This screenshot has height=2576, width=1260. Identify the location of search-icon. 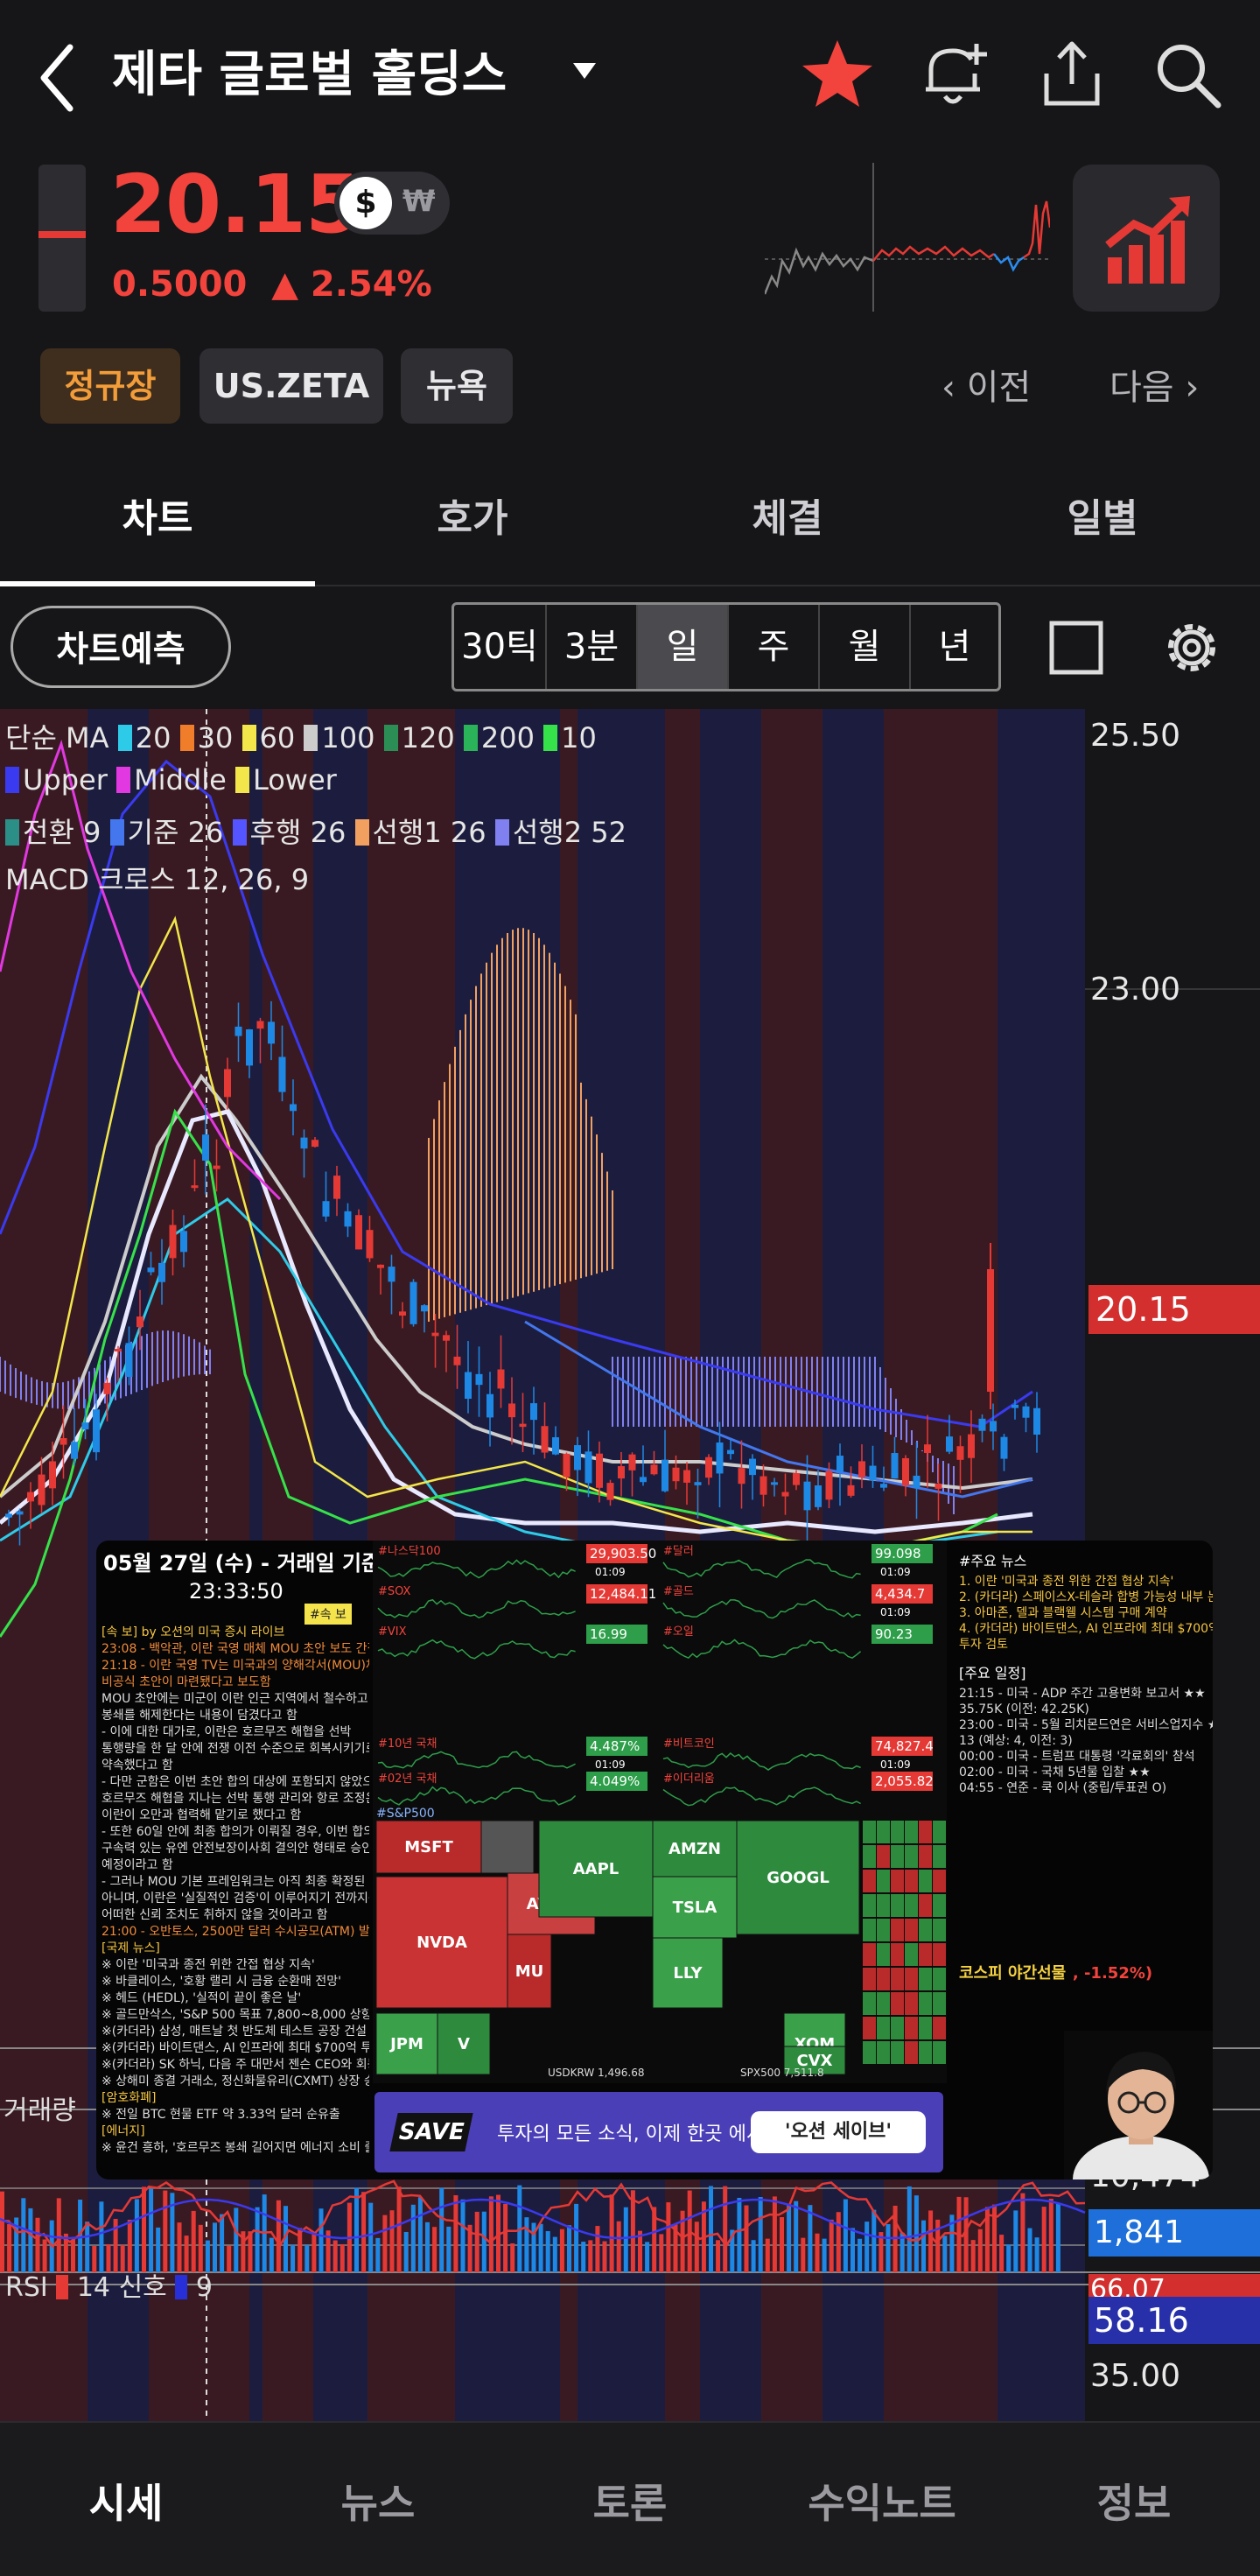
(1187, 75).